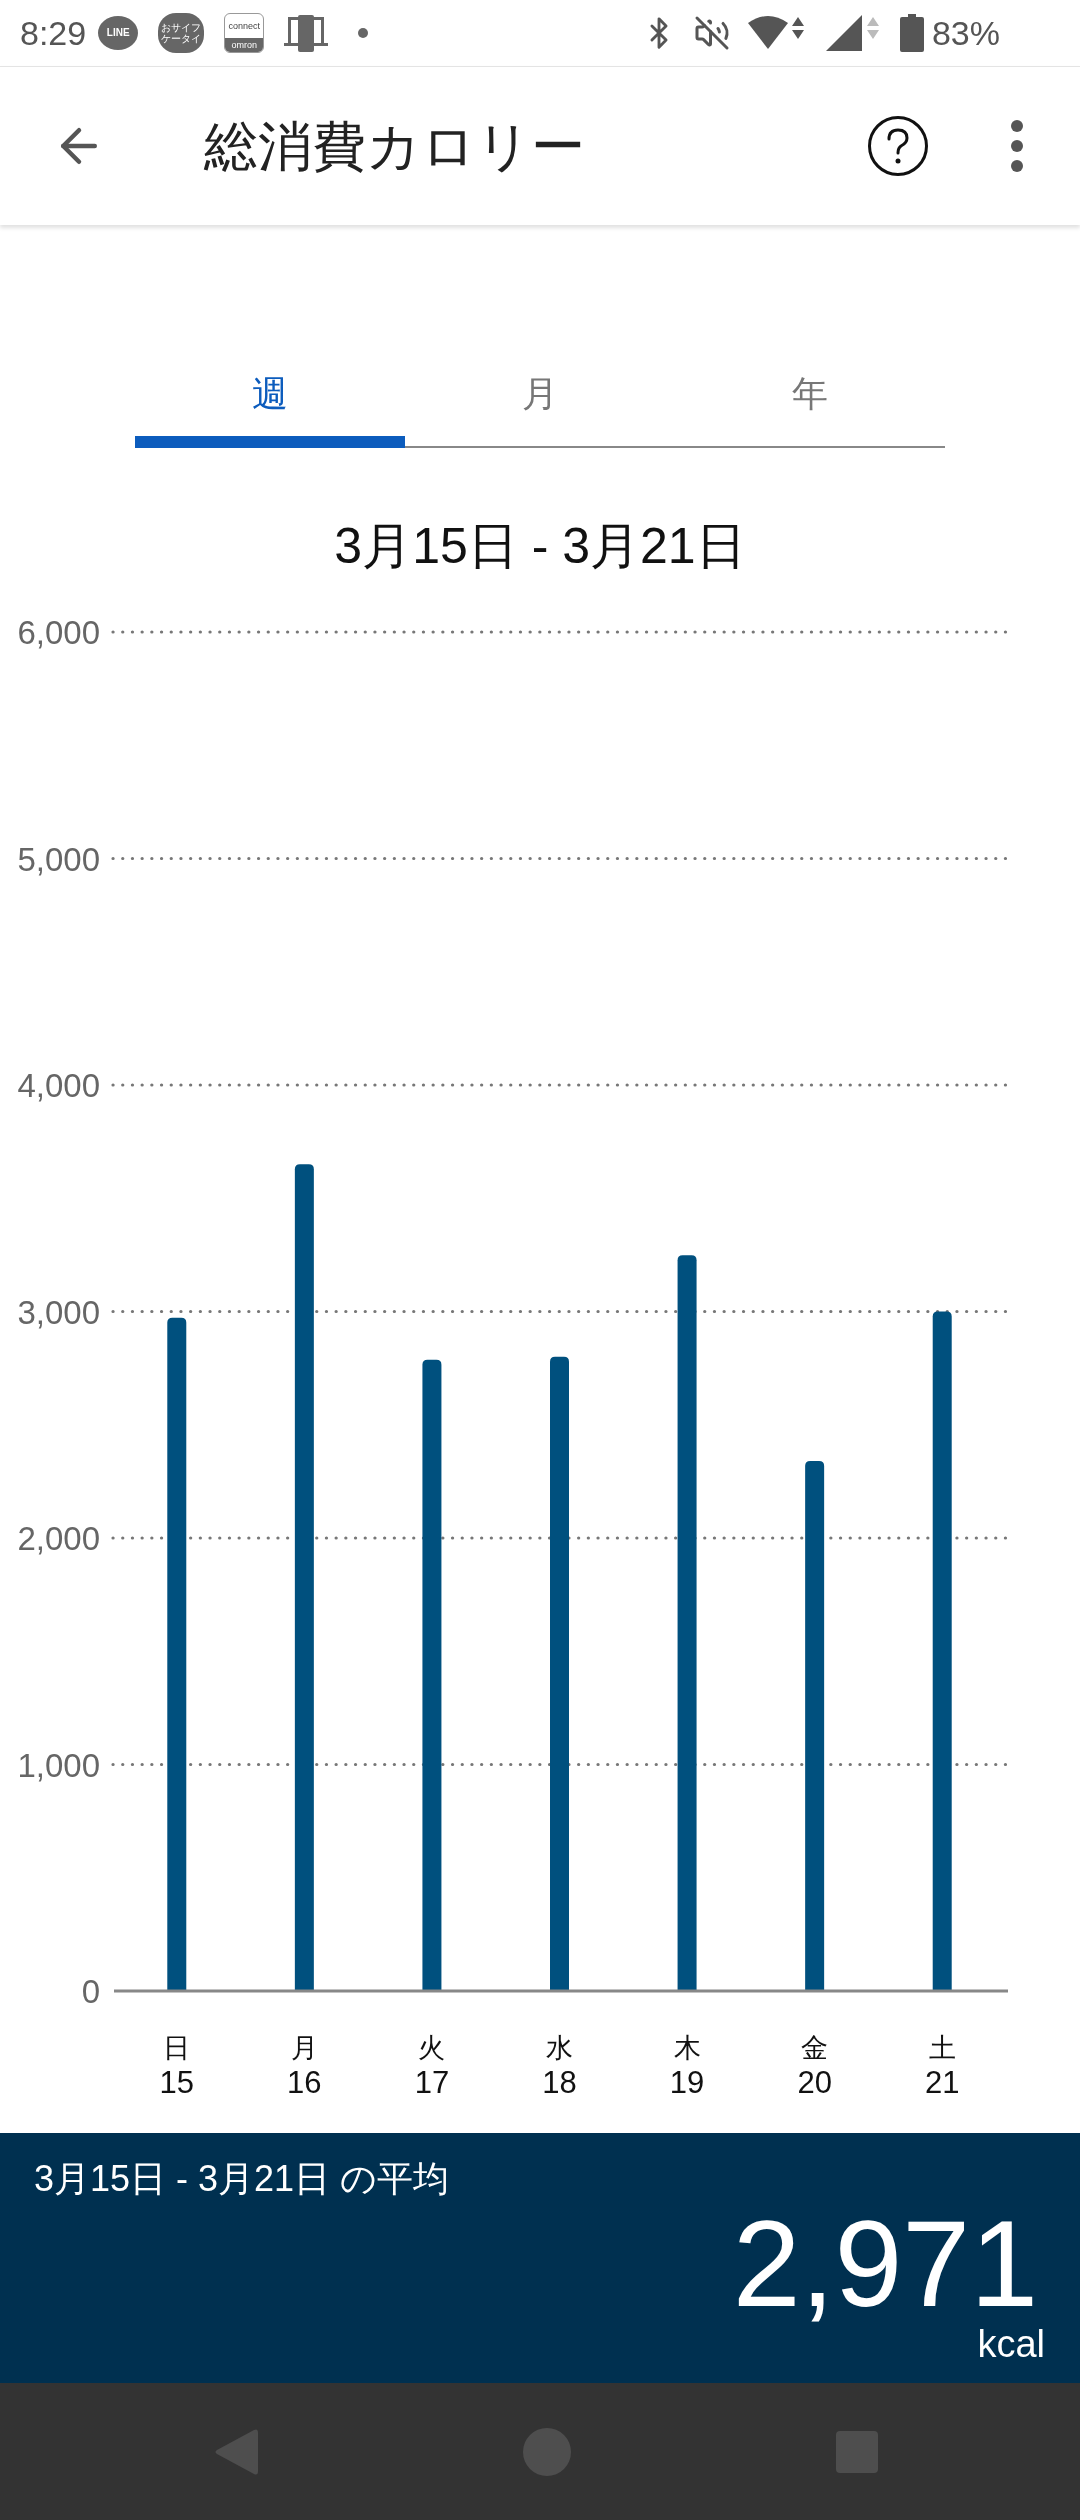 This screenshot has height=2520, width=1080. I want to click on average-period-label: 3月15日 - 3月21日 の平均, so click(242, 2179).